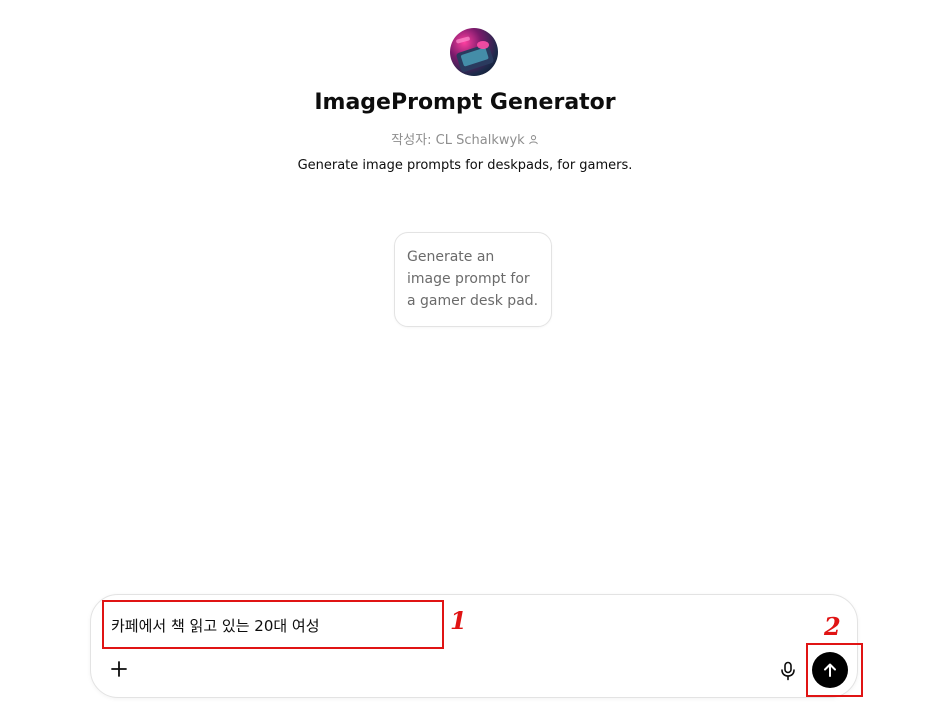 The height and width of the screenshot is (704, 930). I want to click on gpt-title: ImagePrompt Generator, so click(465, 102).